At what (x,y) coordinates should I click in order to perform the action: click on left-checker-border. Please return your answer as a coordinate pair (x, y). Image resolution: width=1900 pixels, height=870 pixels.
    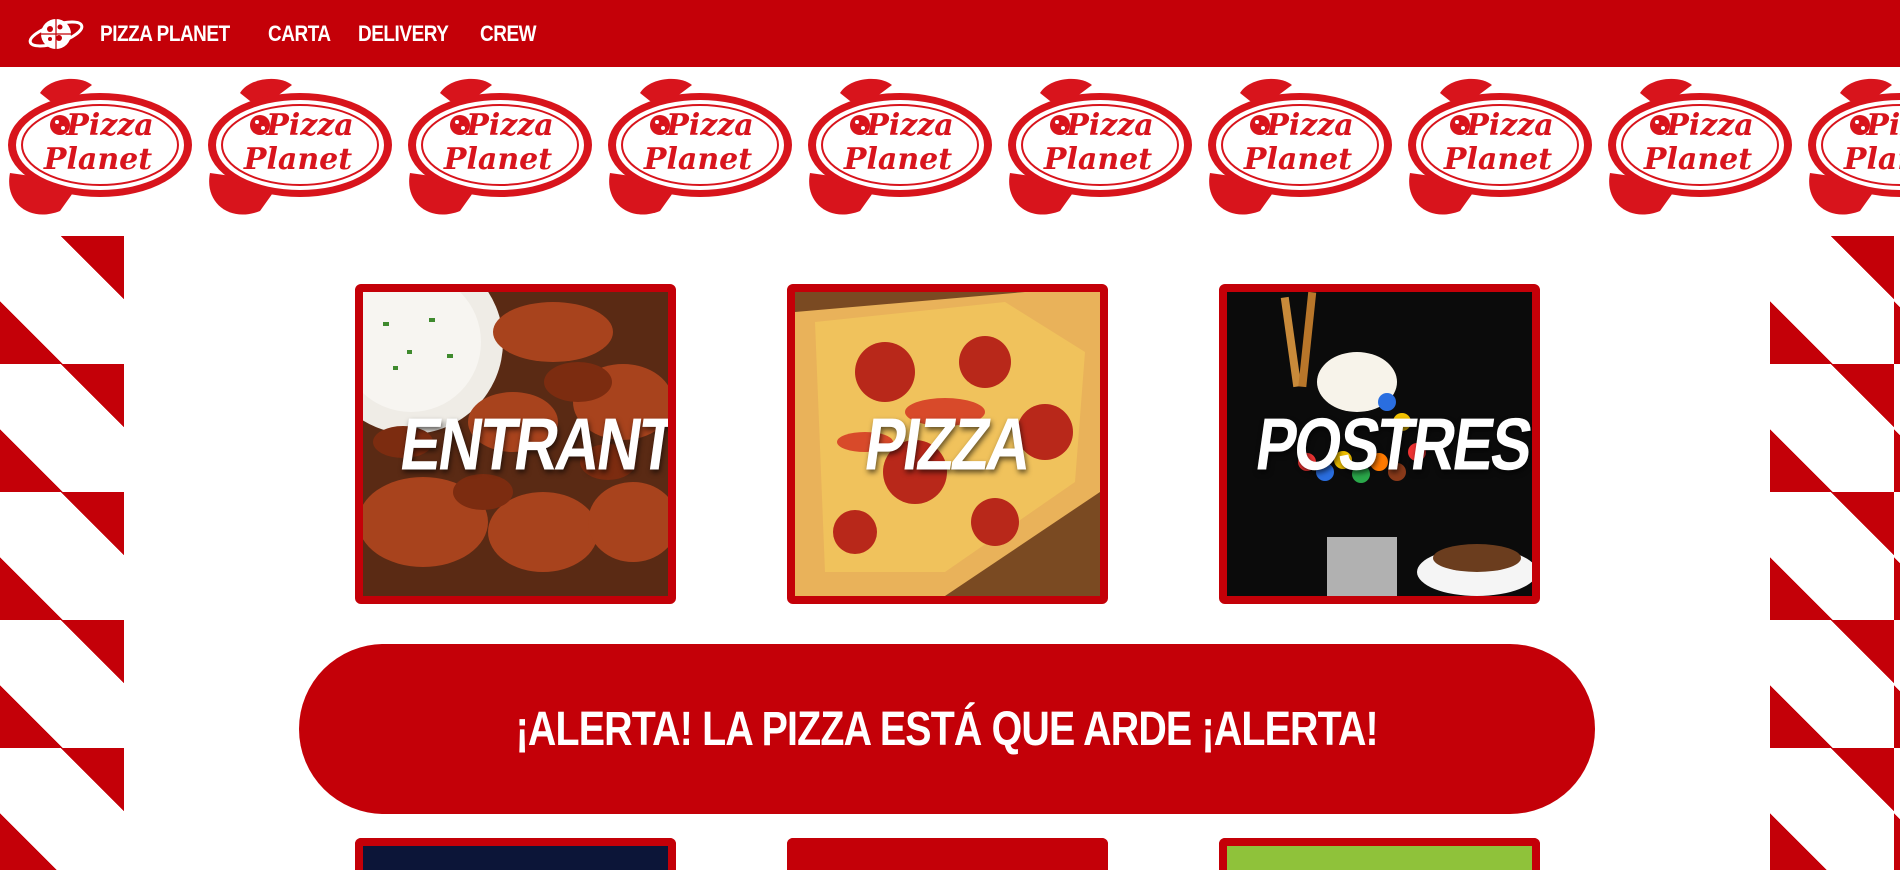
    Looking at the image, I should click on (62, 553).